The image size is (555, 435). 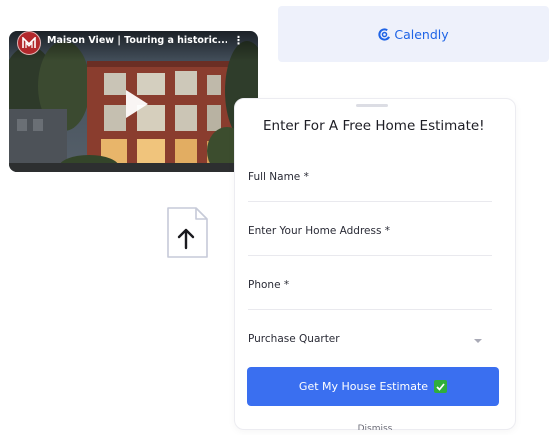 What do you see at coordinates (375, 426) in the screenshot?
I see `dismiss-link: Dismiss` at bounding box center [375, 426].